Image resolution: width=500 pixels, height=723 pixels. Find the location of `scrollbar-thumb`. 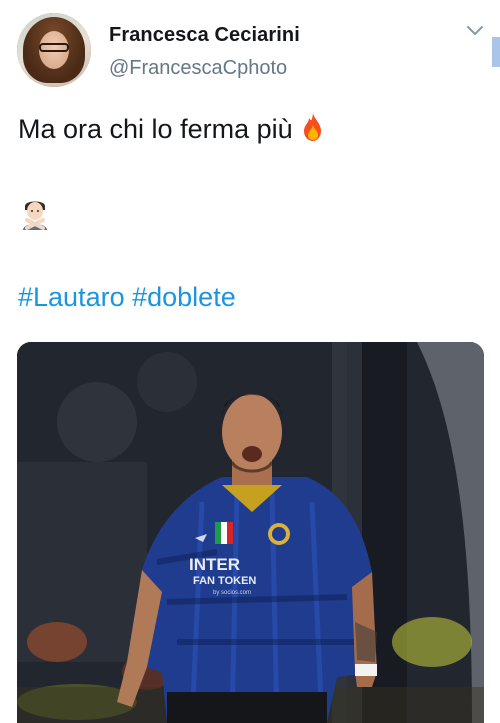

scrollbar-thumb is located at coordinates (496, 52).